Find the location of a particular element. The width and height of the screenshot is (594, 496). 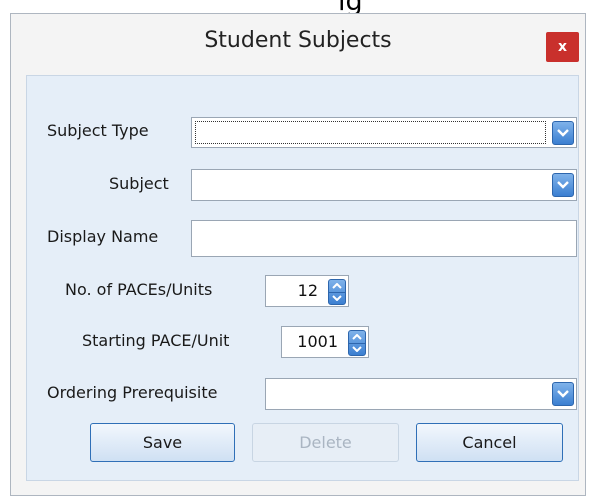

paces-value: 12 is located at coordinates (307, 290).